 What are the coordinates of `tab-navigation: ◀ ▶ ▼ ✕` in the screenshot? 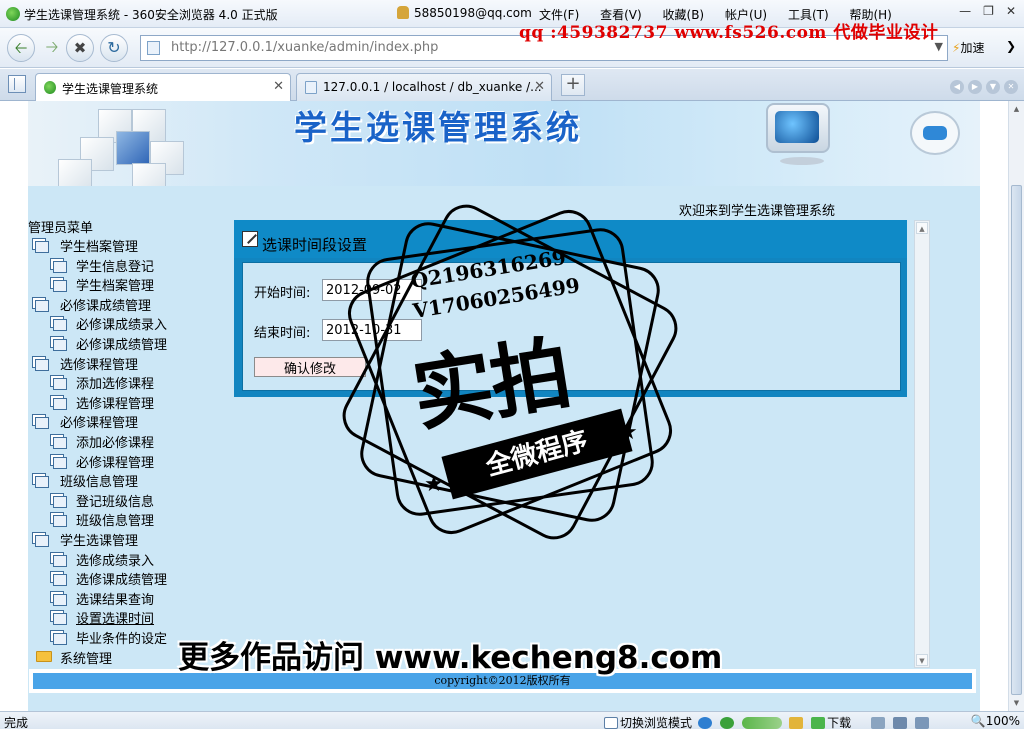 It's located at (982, 86).